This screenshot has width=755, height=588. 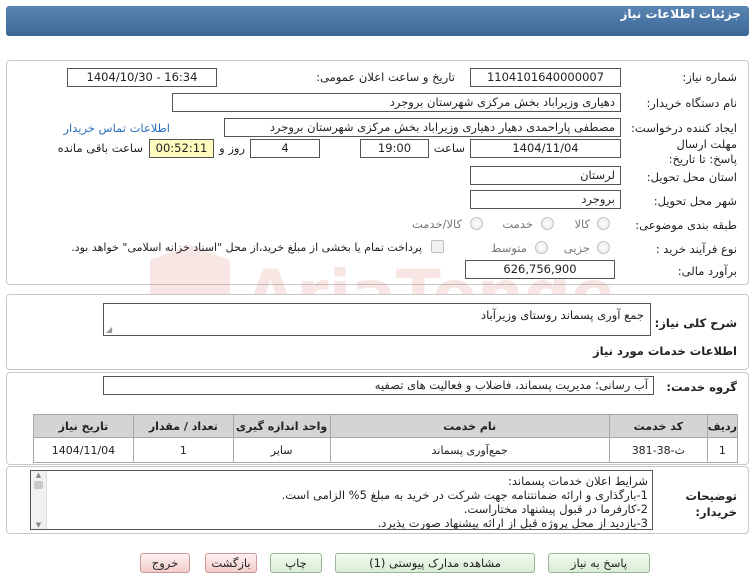 I want to click on buyer-org-field: دهیاری وزیراباد بخش مرکزی شهرستان بروجرد, so click(x=396, y=102).